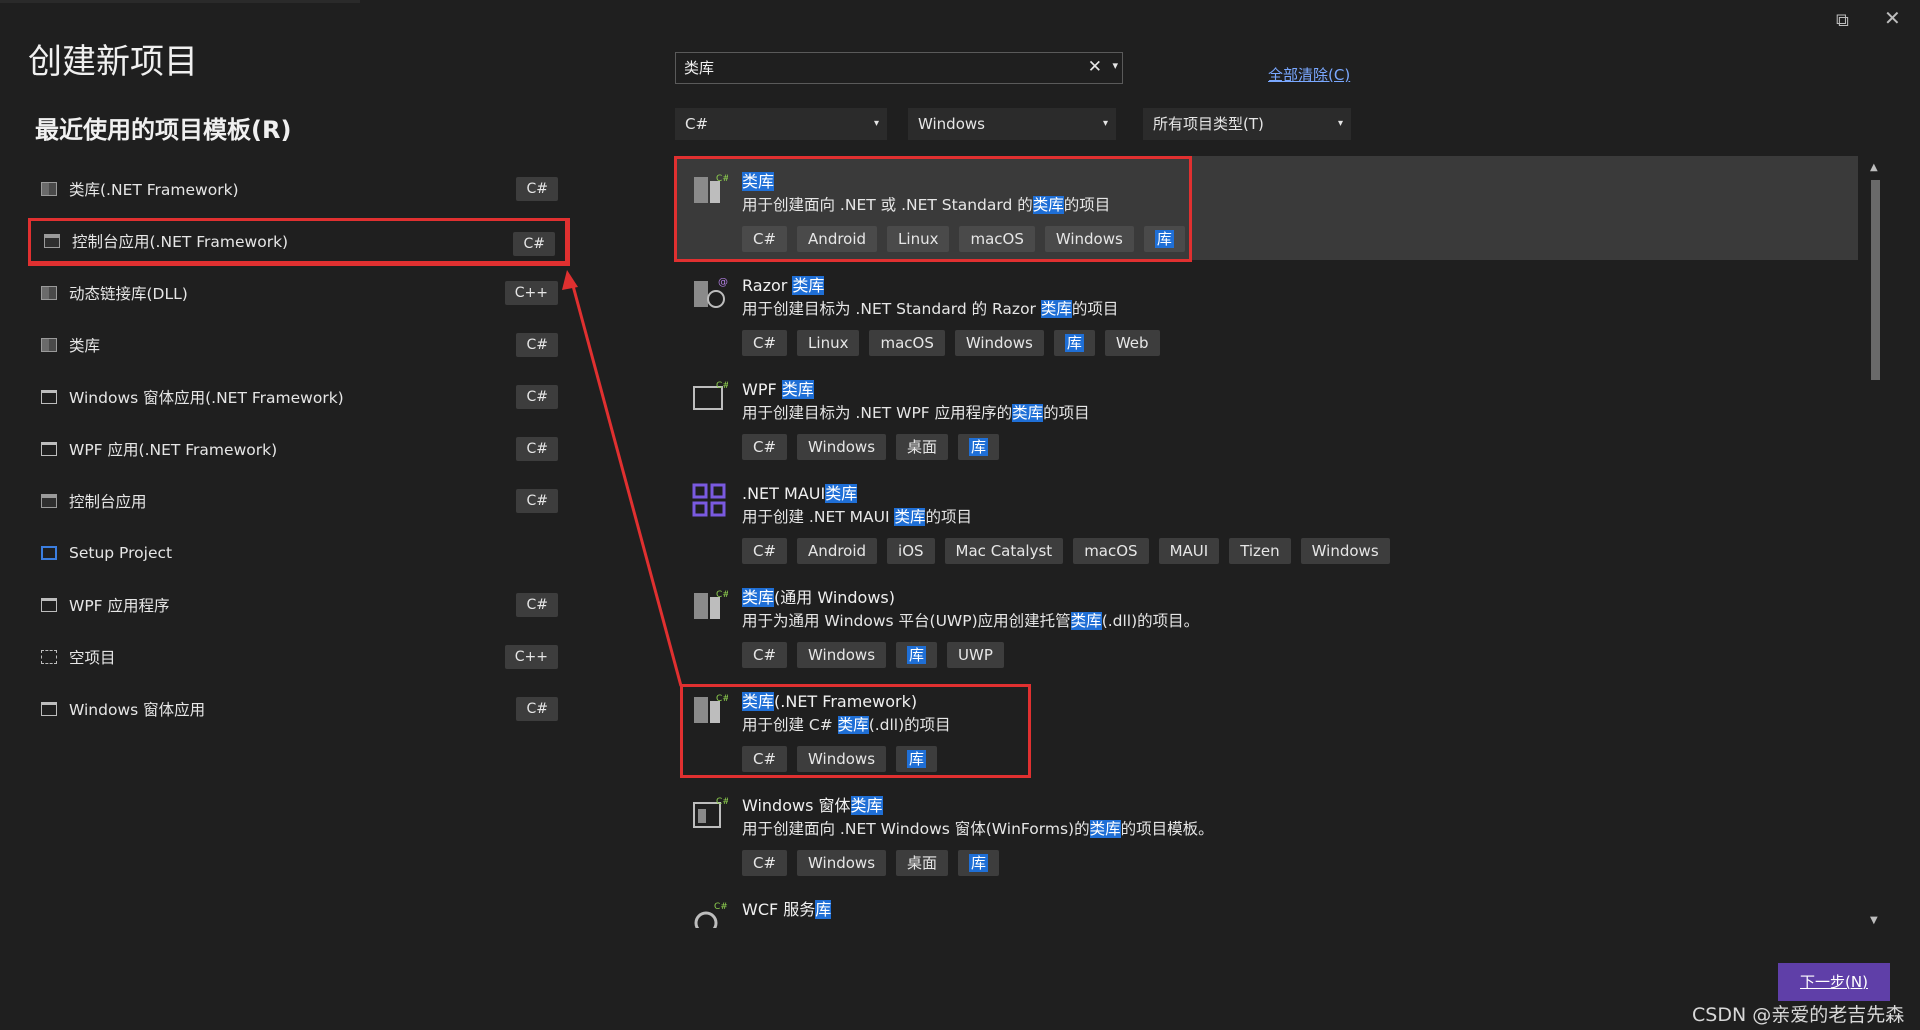 The width and height of the screenshot is (1920, 1030). I want to click on template-tag: Windows, so click(1345, 551).